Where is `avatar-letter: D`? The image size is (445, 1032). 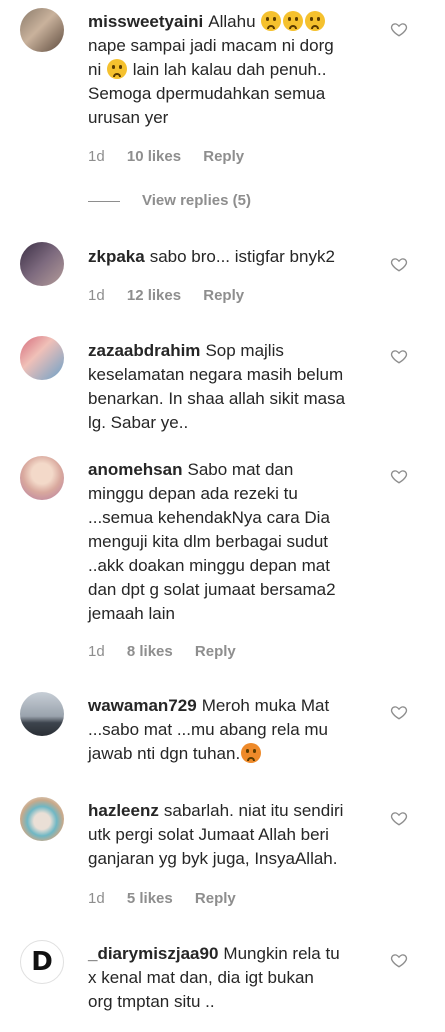
avatar-letter: D is located at coordinates (42, 962).